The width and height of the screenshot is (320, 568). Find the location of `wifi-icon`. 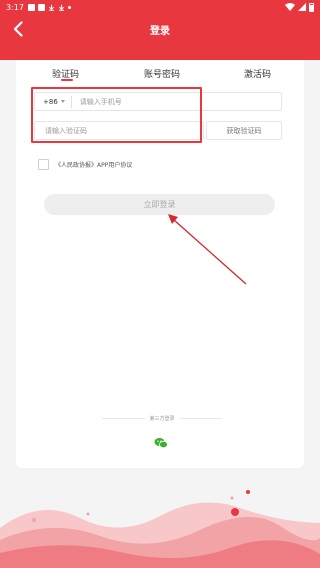

wifi-icon is located at coordinates (290, 7).